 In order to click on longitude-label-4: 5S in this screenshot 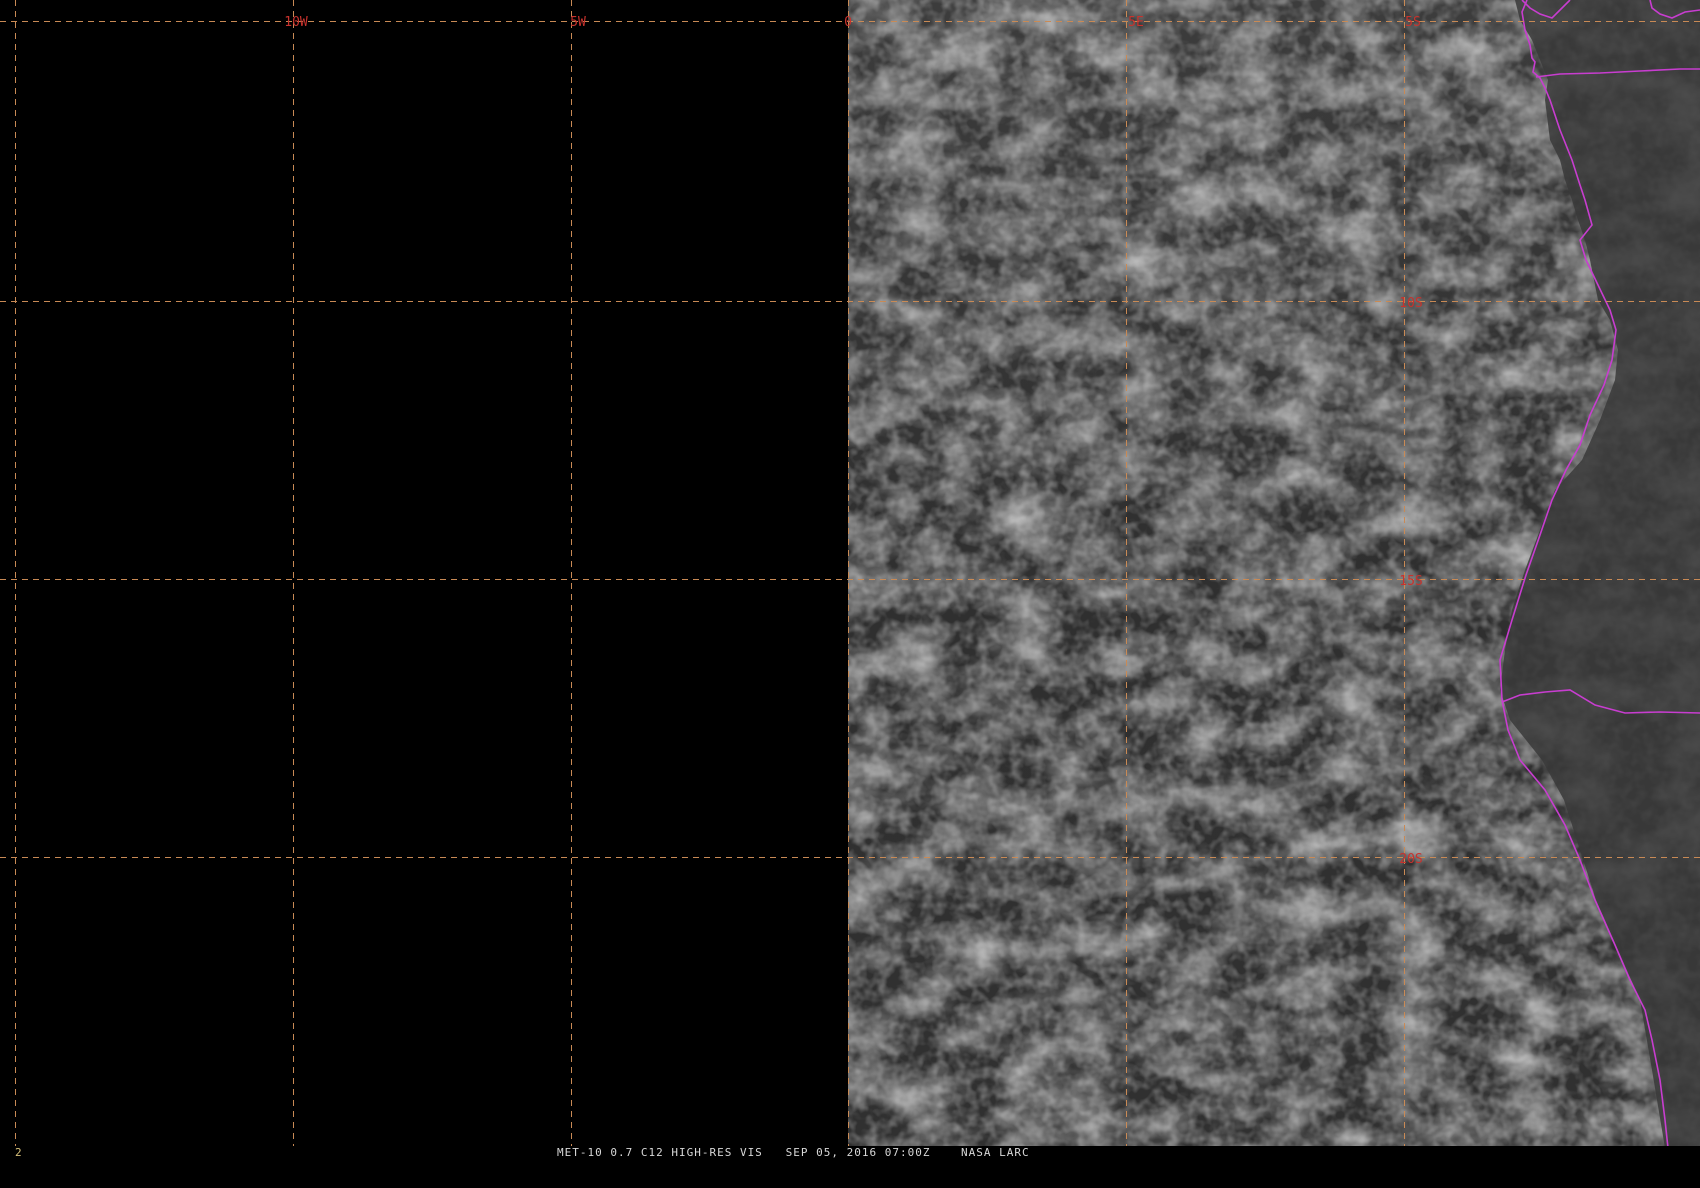, I will do `click(1413, 22)`.